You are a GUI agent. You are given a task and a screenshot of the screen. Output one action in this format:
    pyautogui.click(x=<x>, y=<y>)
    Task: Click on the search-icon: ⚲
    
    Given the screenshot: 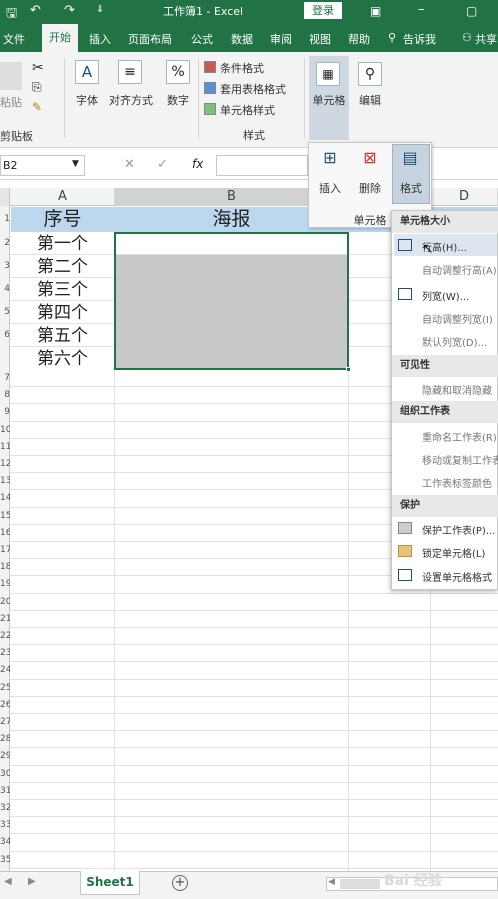 What is the action you would take?
    pyautogui.click(x=392, y=37)
    